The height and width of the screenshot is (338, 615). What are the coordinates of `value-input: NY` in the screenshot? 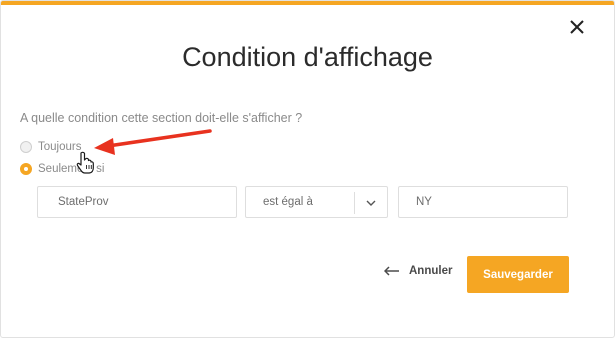 It's located at (483, 202).